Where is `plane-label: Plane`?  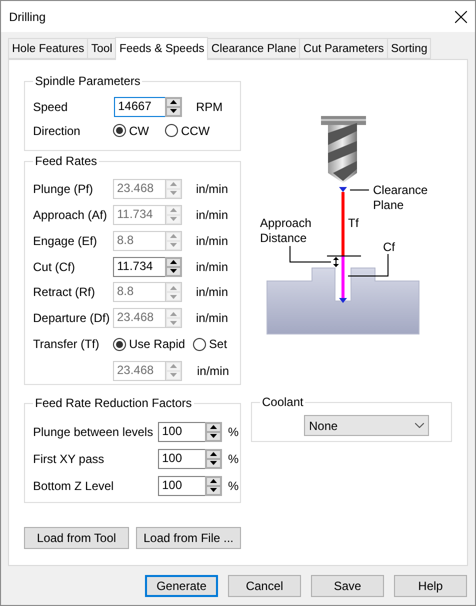
plane-label: Plane is located at coordinates (388, 205).